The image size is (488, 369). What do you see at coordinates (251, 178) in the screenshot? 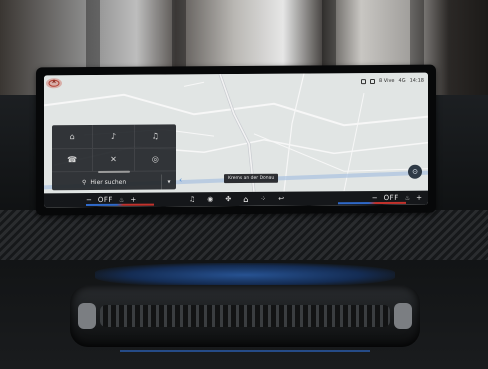
I see `location-label: Krems an der Donau` at bounding box center [251, 178].